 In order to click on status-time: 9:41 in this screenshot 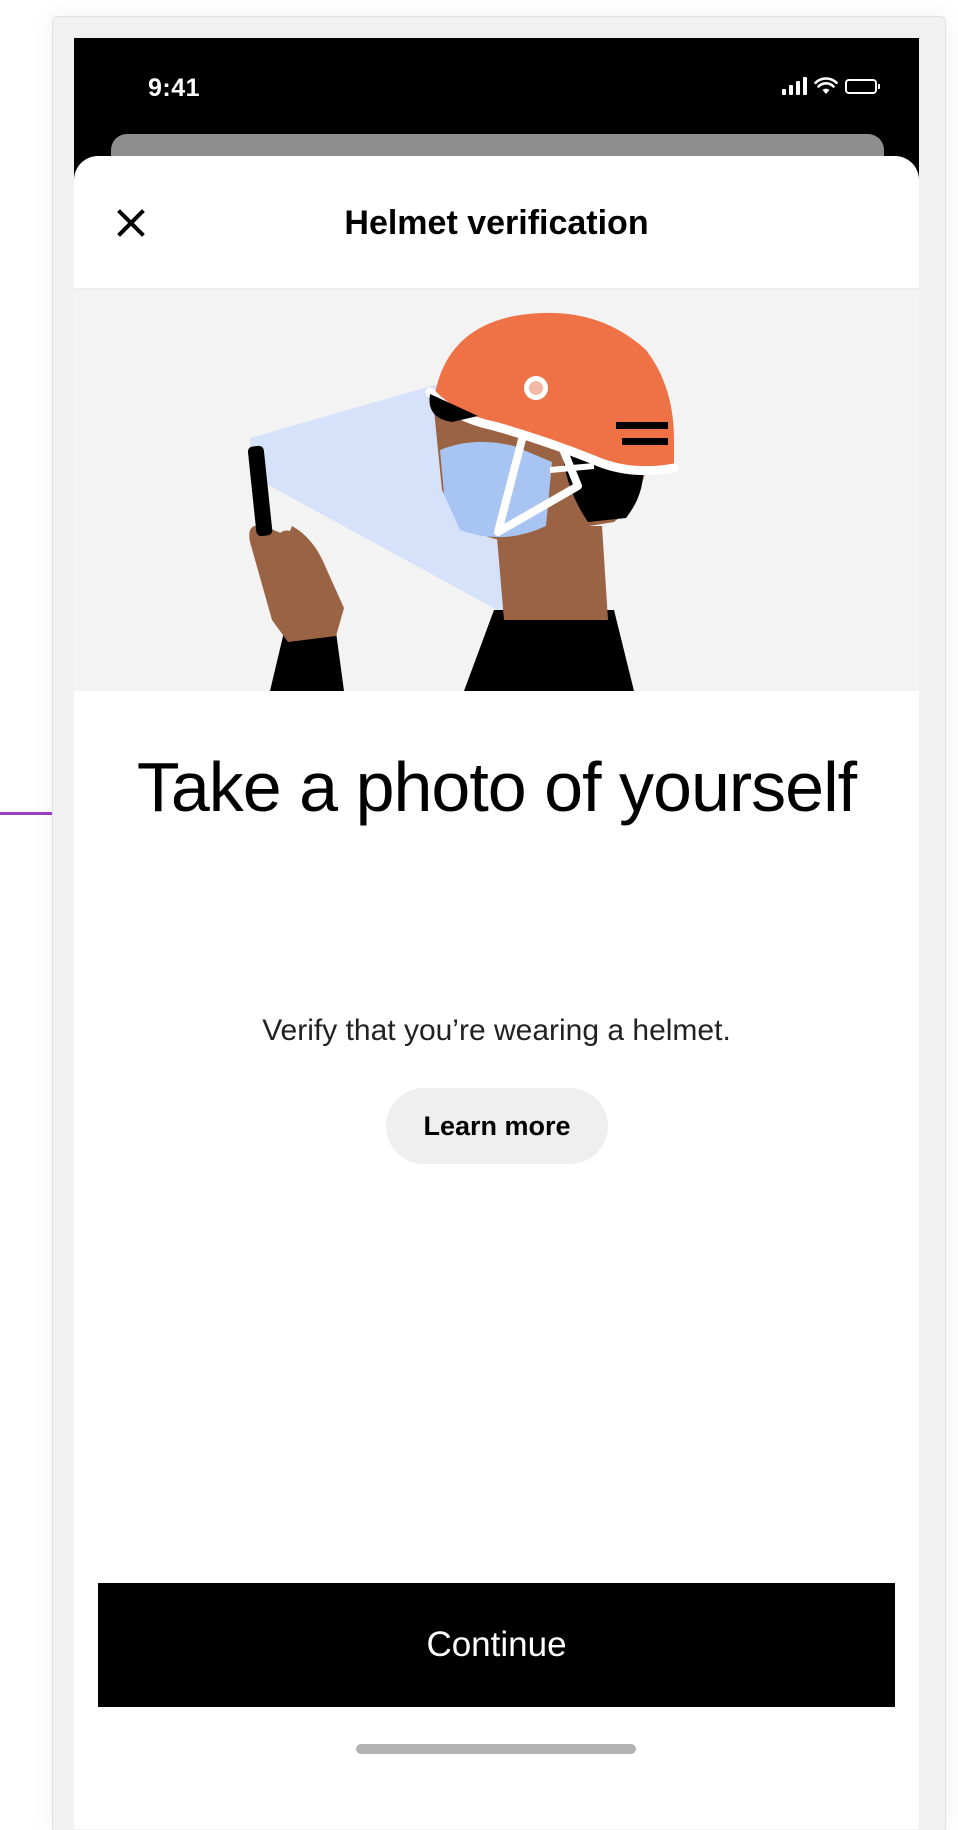, I will do `click(174, 88)`.